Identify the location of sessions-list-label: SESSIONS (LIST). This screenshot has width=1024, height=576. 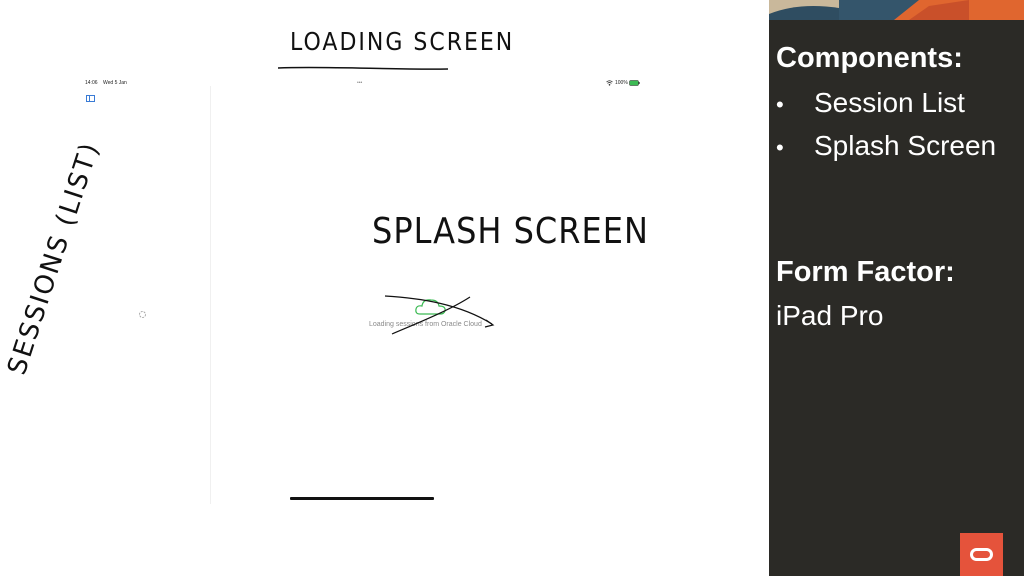
(54, 258).